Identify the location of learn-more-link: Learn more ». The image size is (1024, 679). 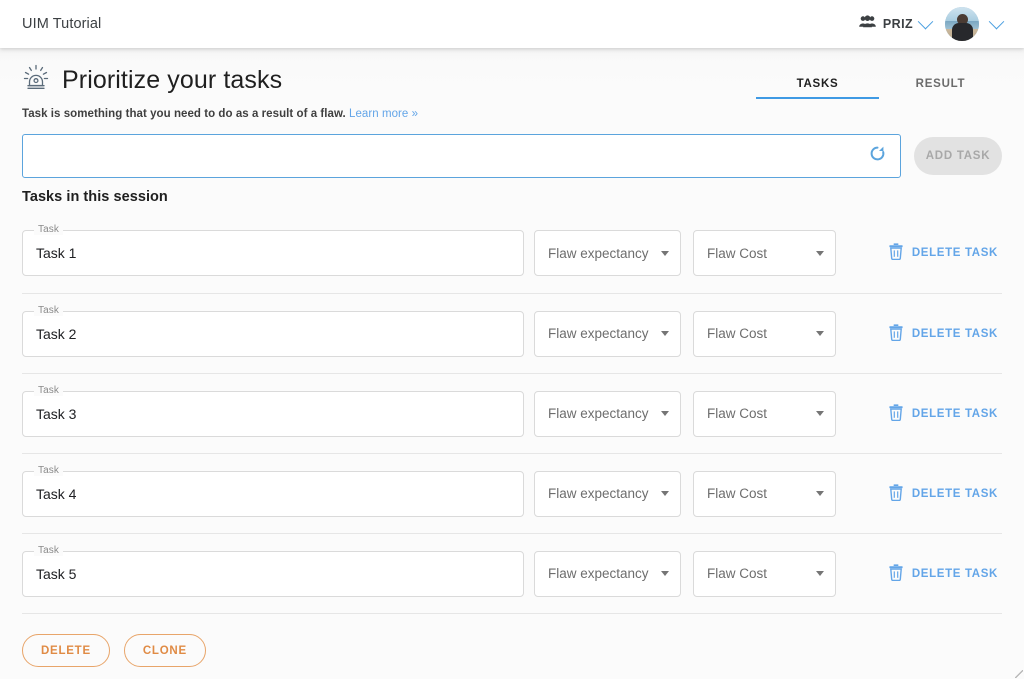
(383, 114).